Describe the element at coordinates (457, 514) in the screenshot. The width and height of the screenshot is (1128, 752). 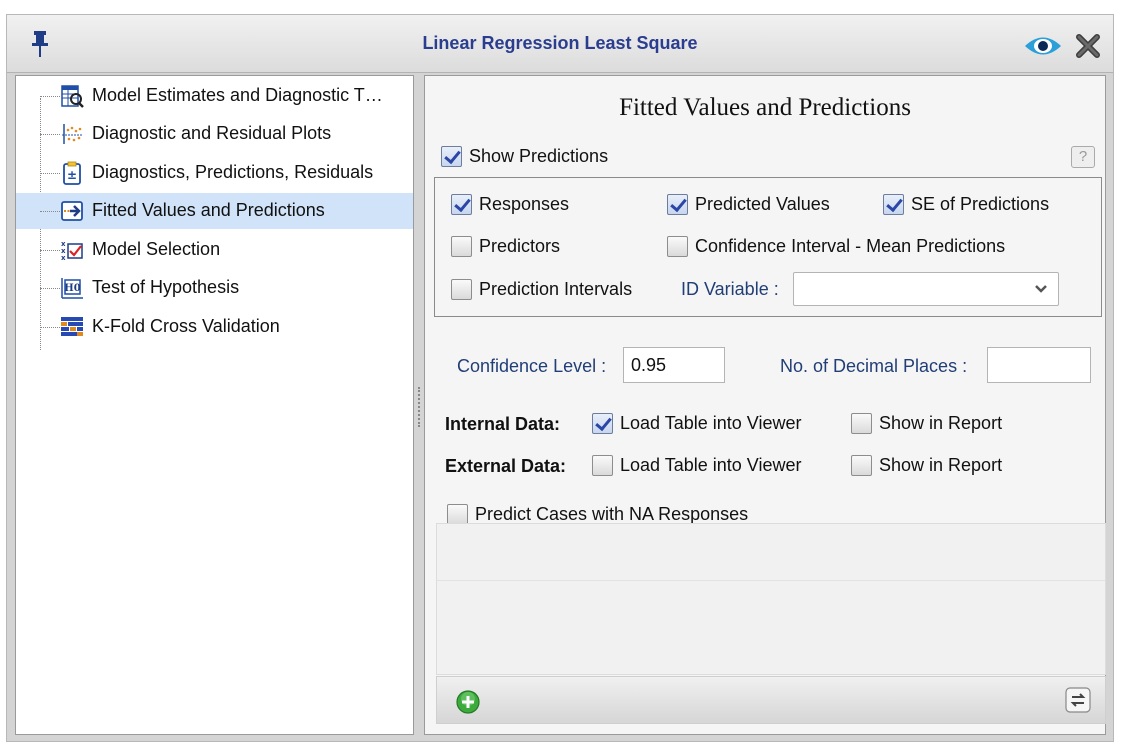
I see `predict-na-checkbox` at that location.